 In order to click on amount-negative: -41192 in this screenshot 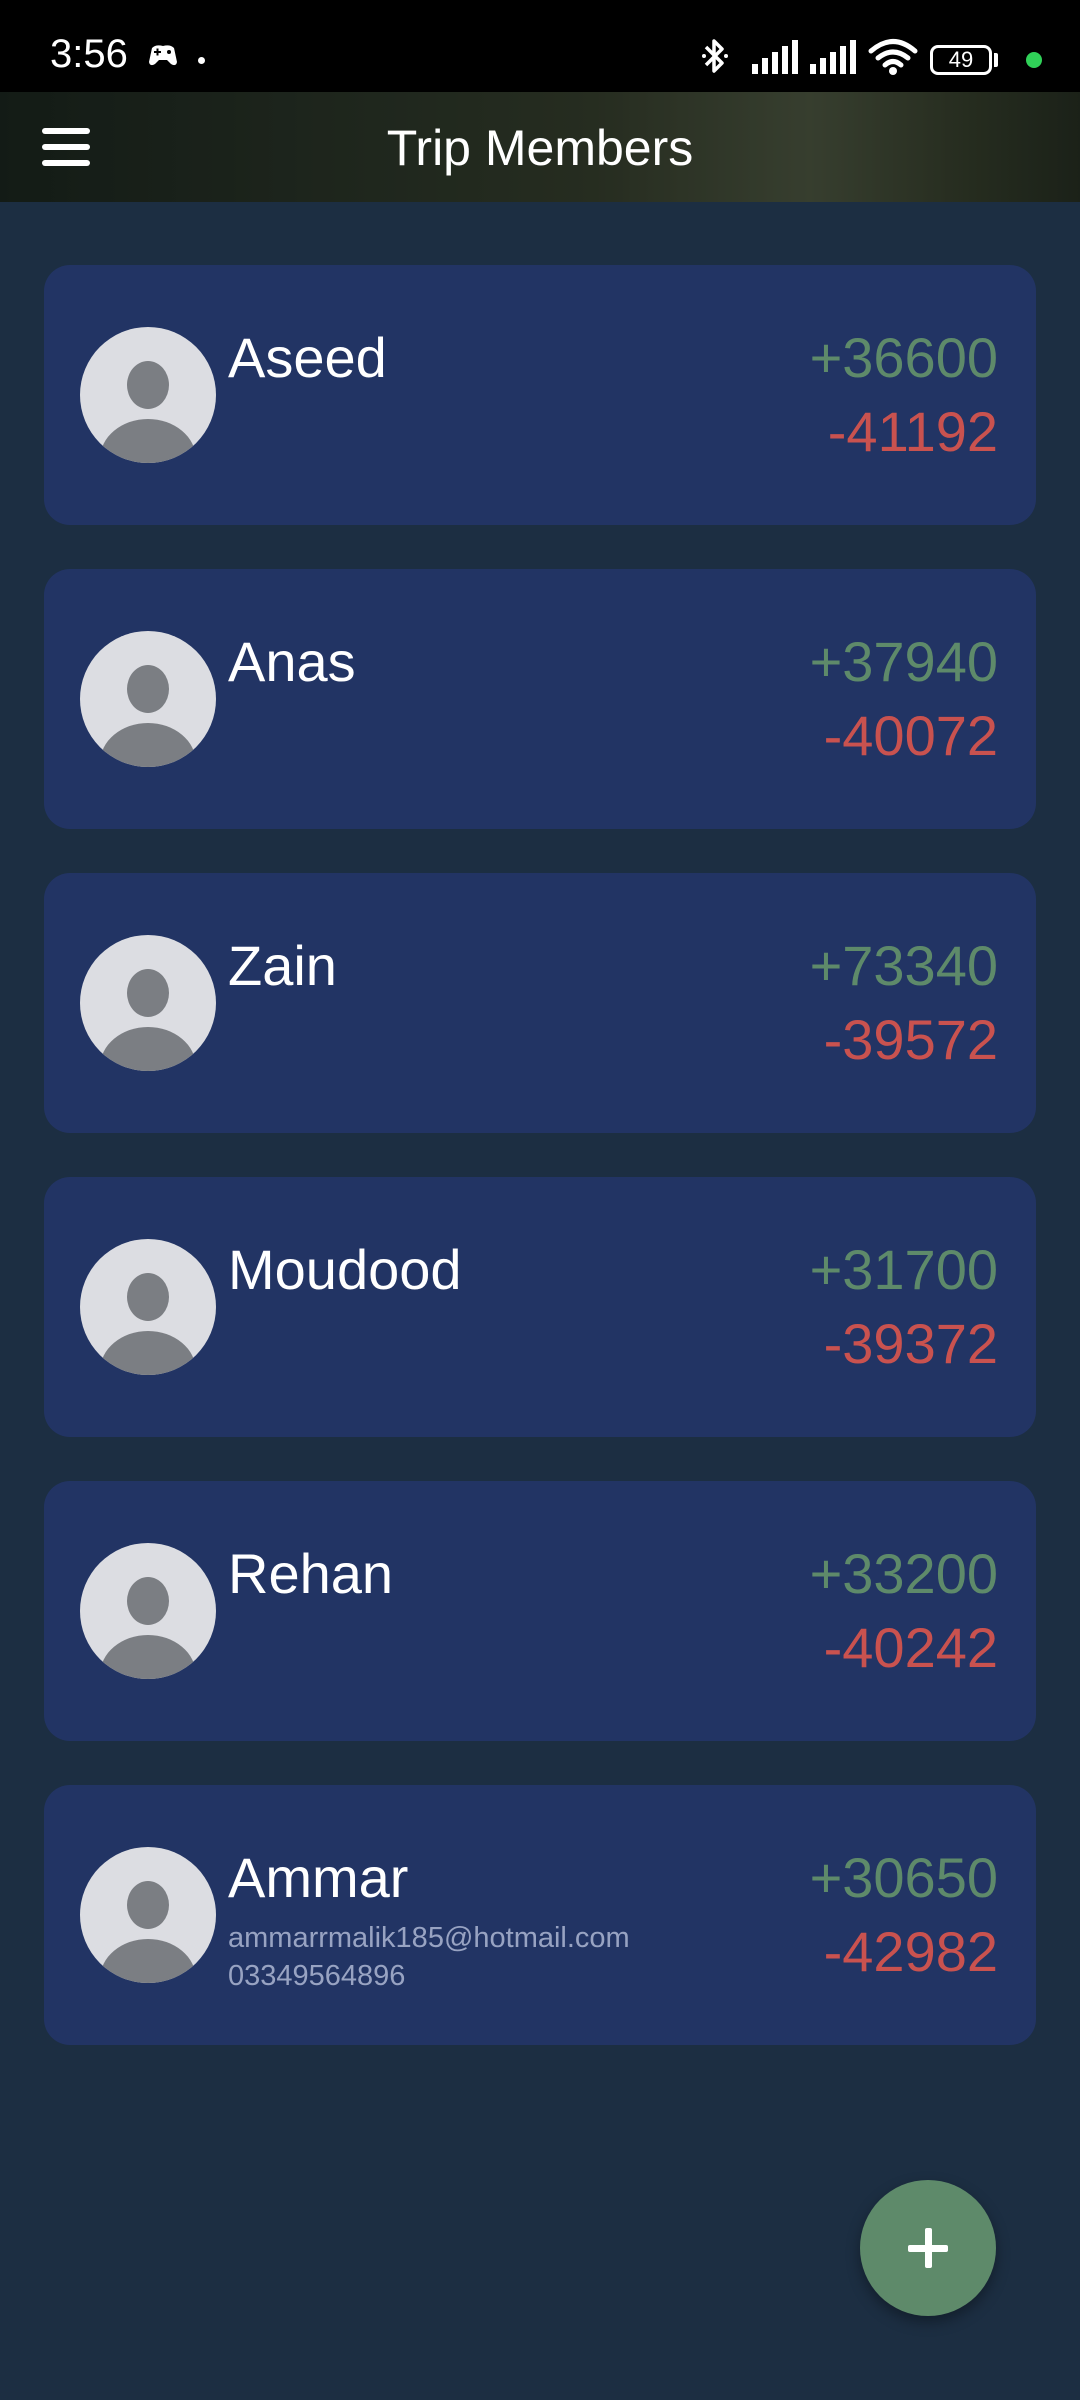, I will do `click(912, 431)`.